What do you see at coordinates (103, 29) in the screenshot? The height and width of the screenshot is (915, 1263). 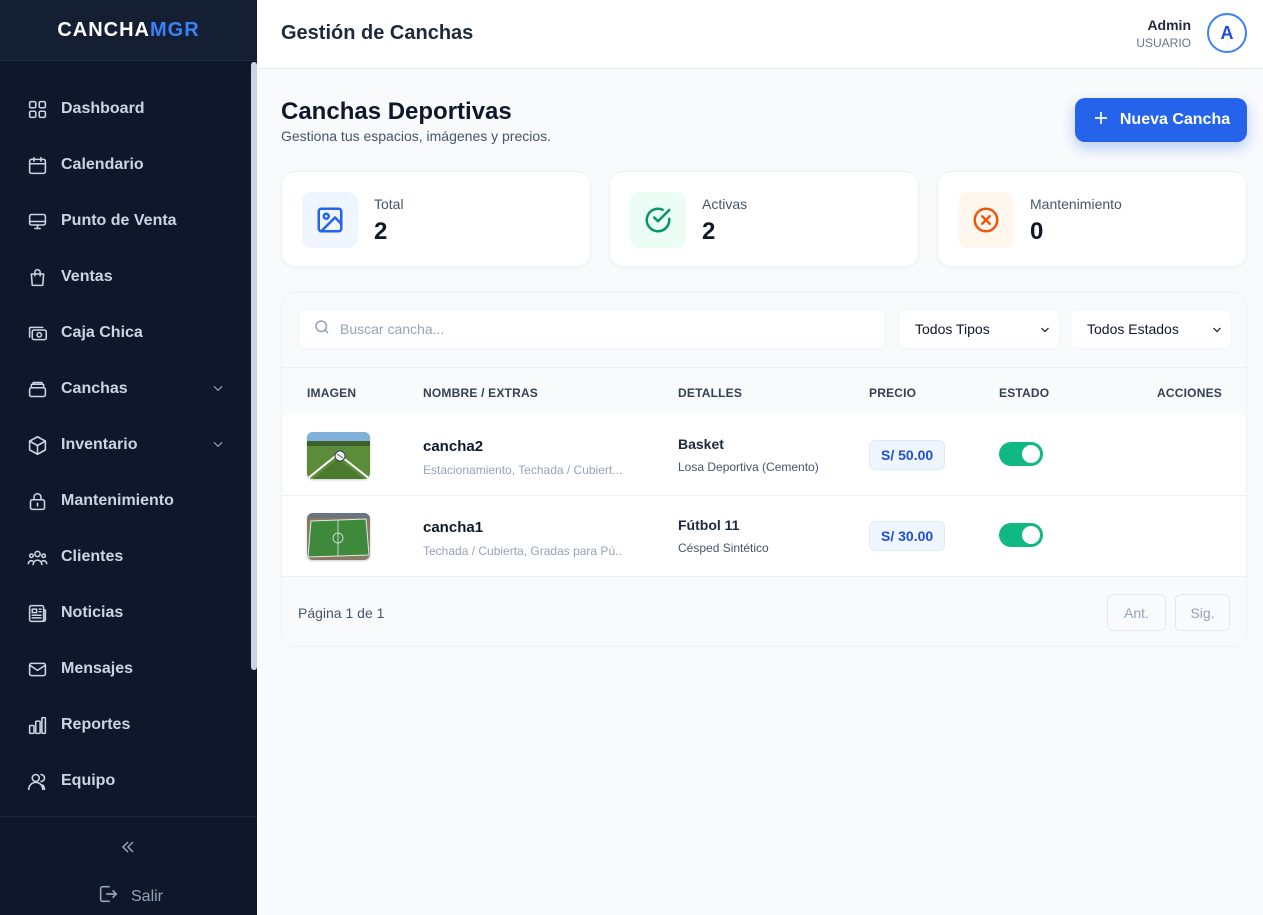 I see `brand-text-primary: CANCHA` at bounding box center [103, 29].